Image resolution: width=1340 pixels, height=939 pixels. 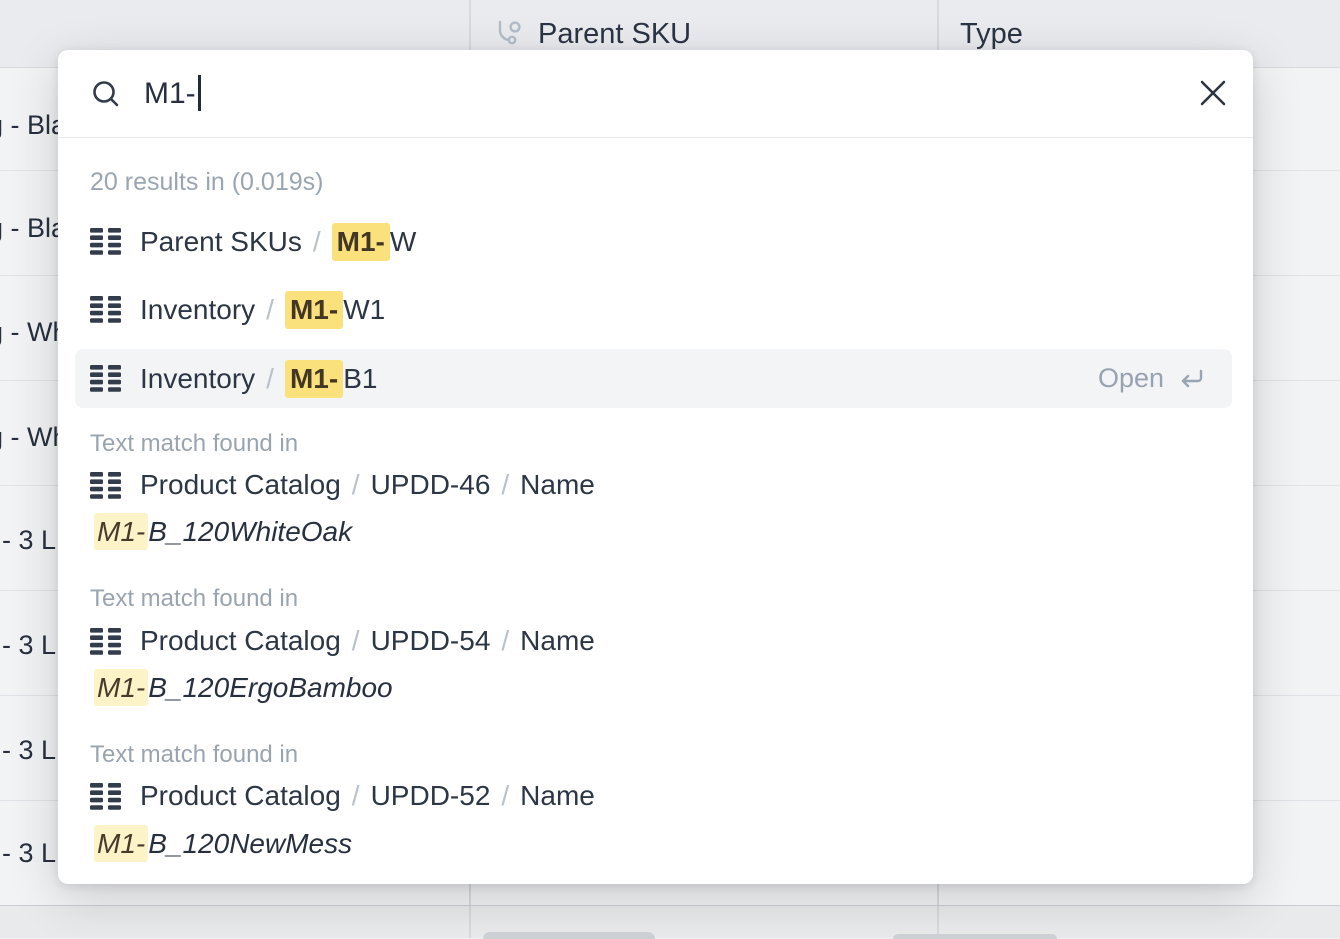 I want to click on search-result-row: Inventory / M1-W1, so click(x=653, y=309).